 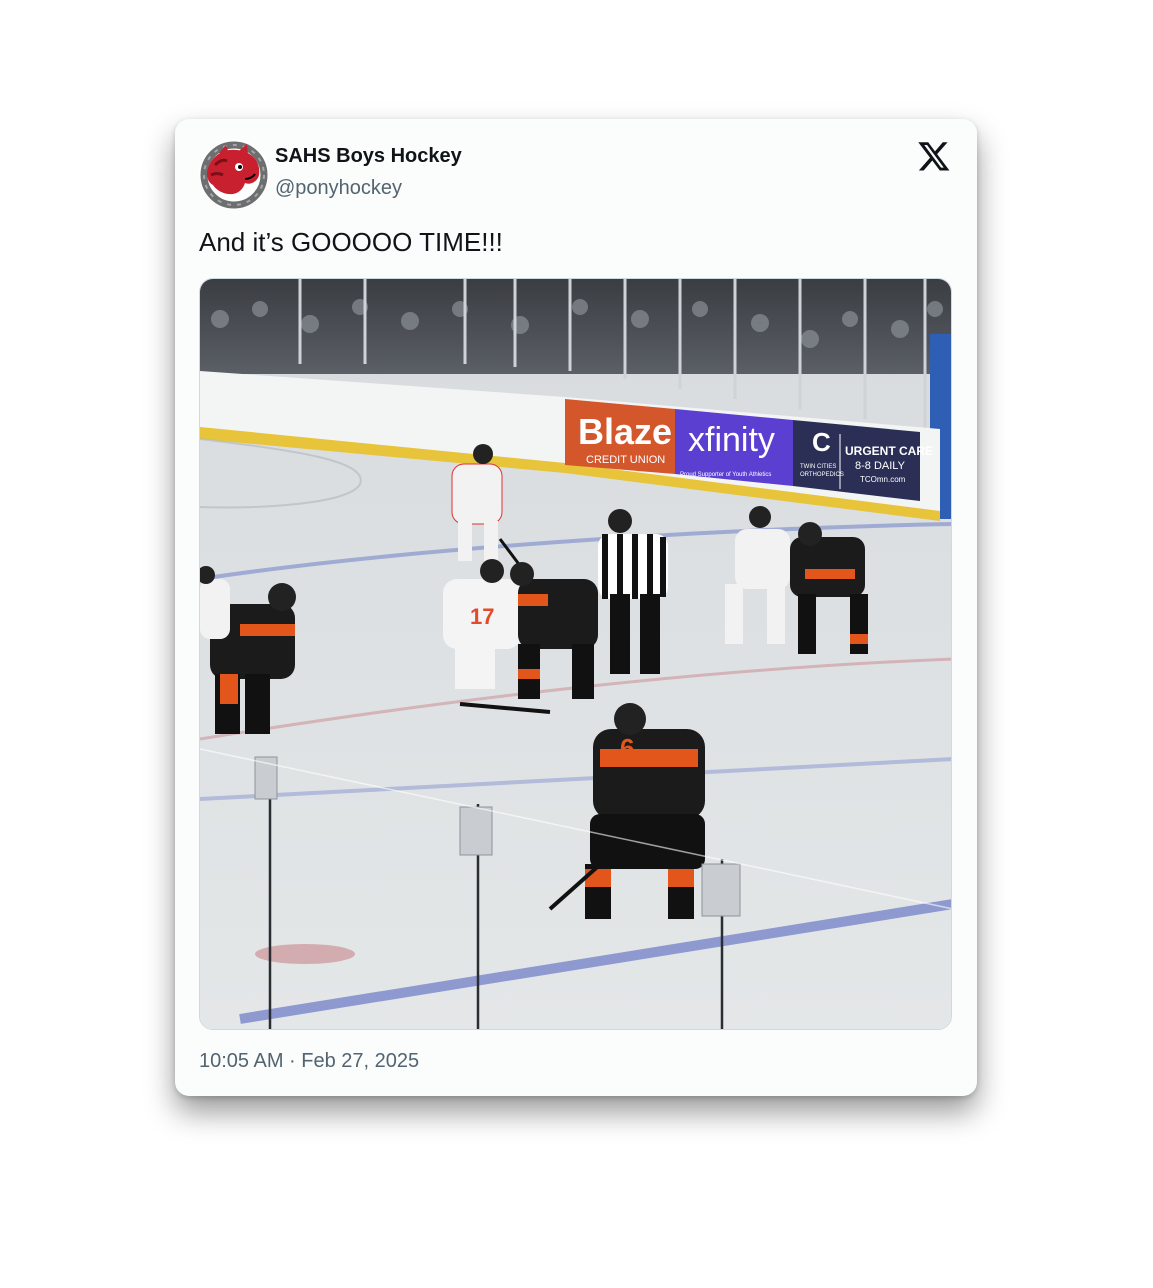 I want to click on post-text: And it’s GOOOOO TIME!!!, so click(x=351, y=242).